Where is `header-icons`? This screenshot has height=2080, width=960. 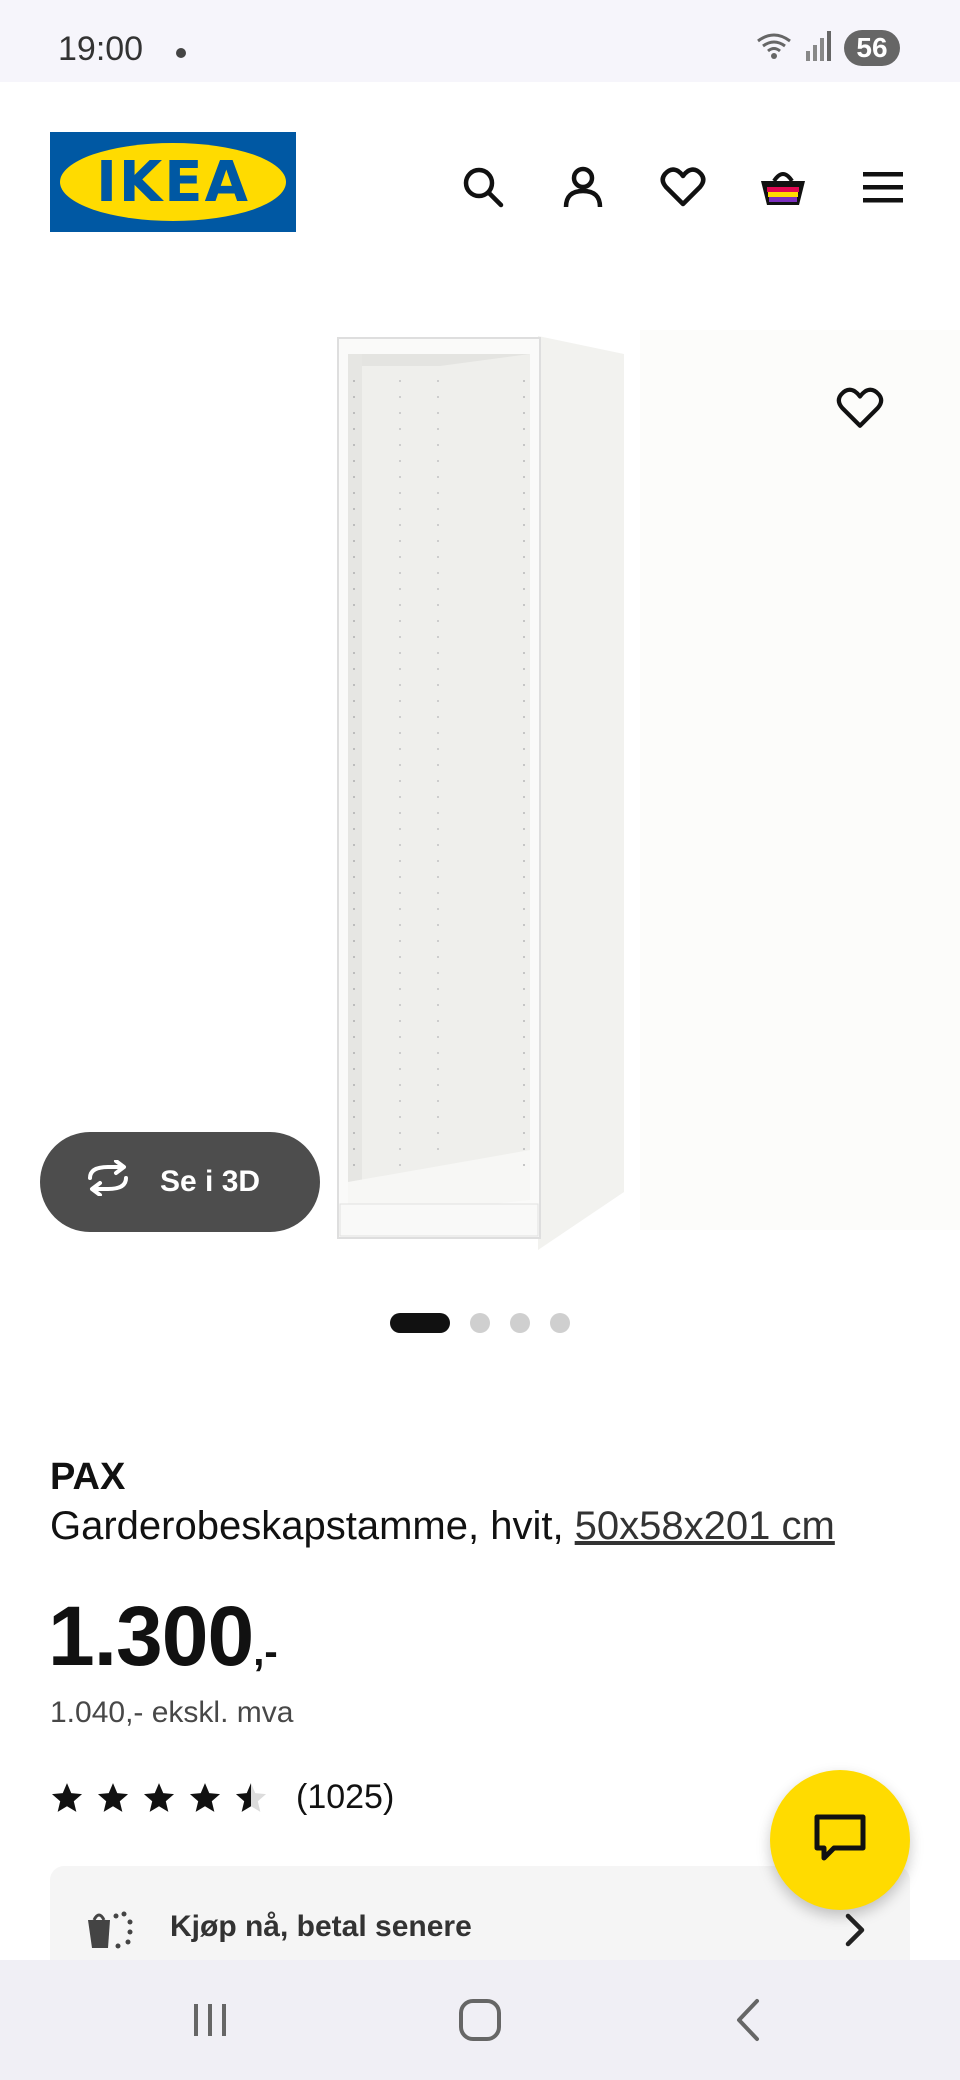 header-icons is located at coordinates (683, 187).